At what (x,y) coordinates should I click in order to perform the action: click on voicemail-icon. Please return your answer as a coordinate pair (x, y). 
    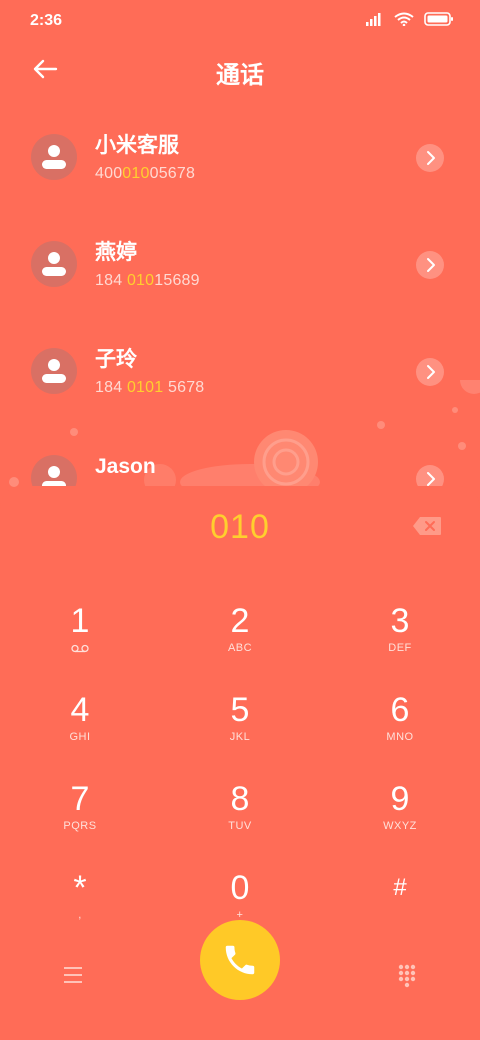
    Looking at the image, I should click on (80, 648).